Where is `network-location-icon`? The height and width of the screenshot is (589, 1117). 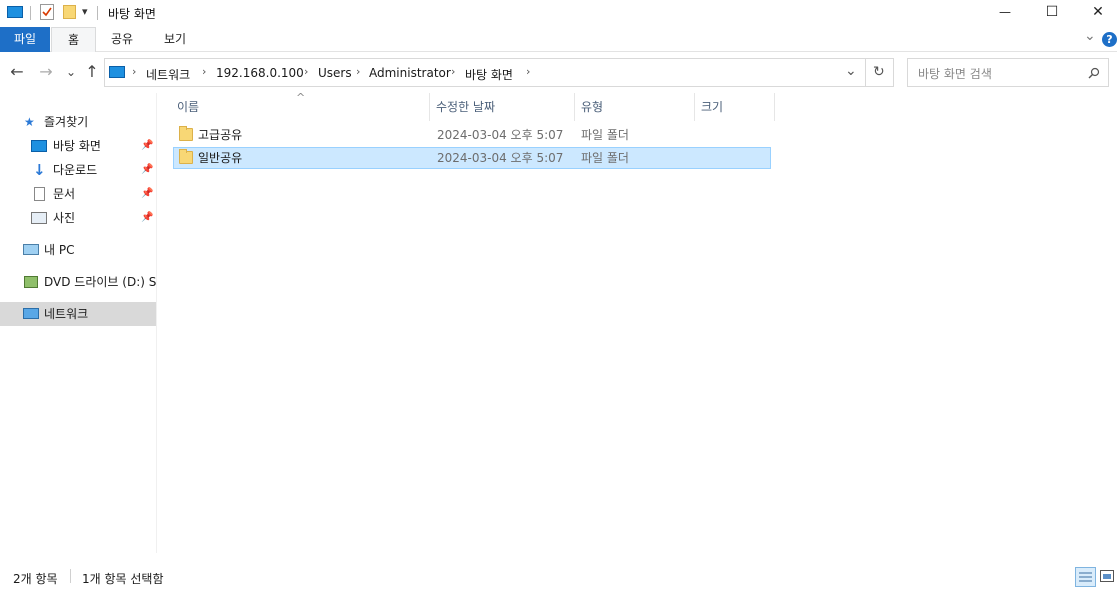 network-location-icon is located at coordinates (117, 72).